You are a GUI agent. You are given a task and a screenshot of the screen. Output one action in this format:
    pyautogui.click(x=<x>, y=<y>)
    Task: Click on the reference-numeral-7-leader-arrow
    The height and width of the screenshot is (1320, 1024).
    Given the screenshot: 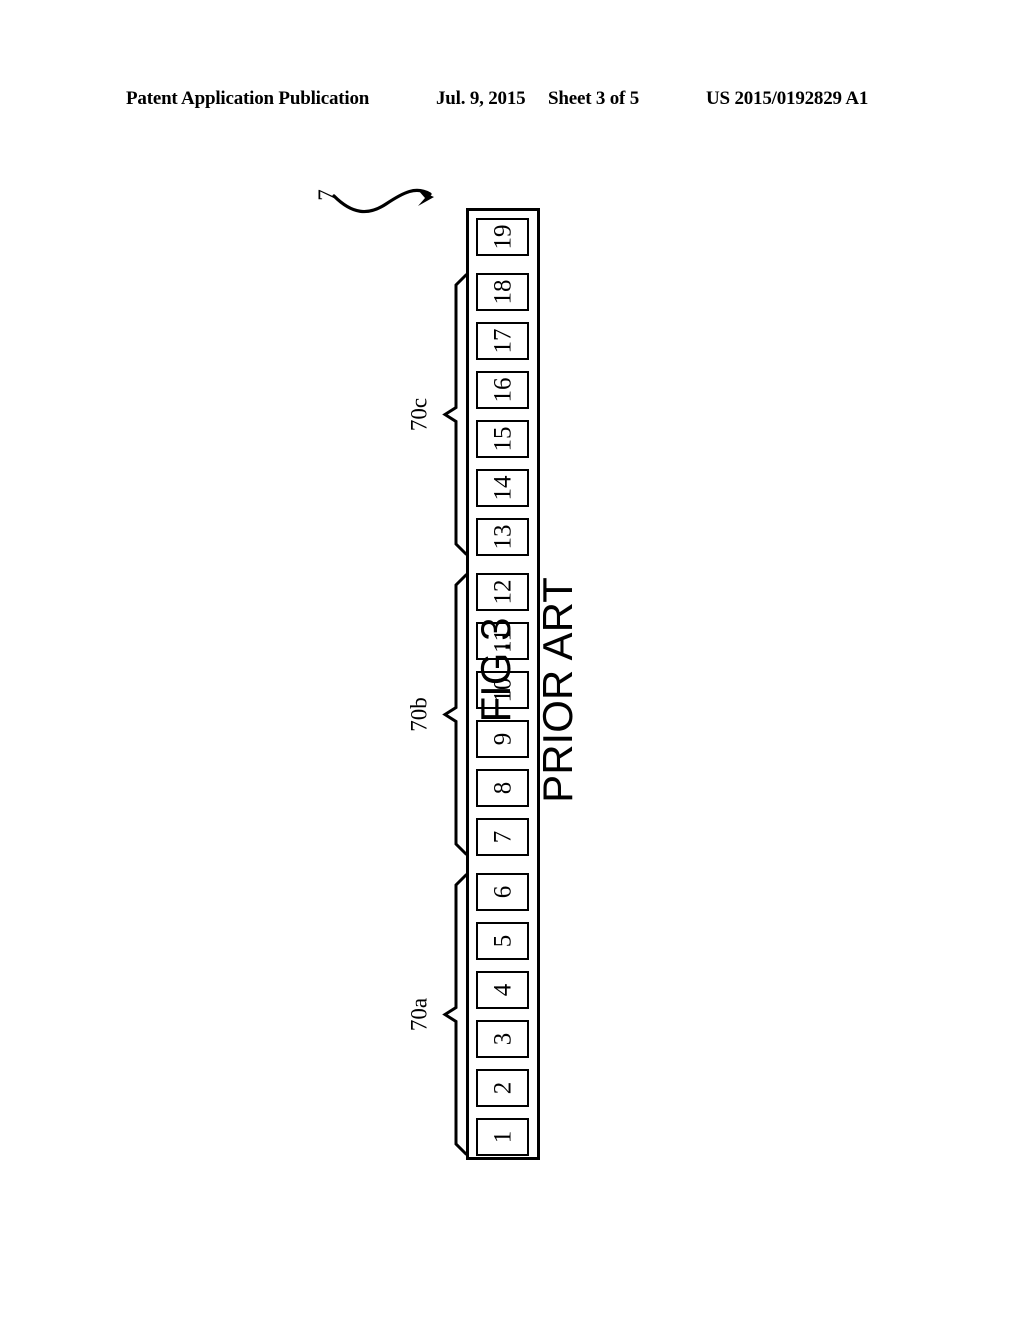 What is the action you would take?
    pyautogui.click(x=383, y=201)
    